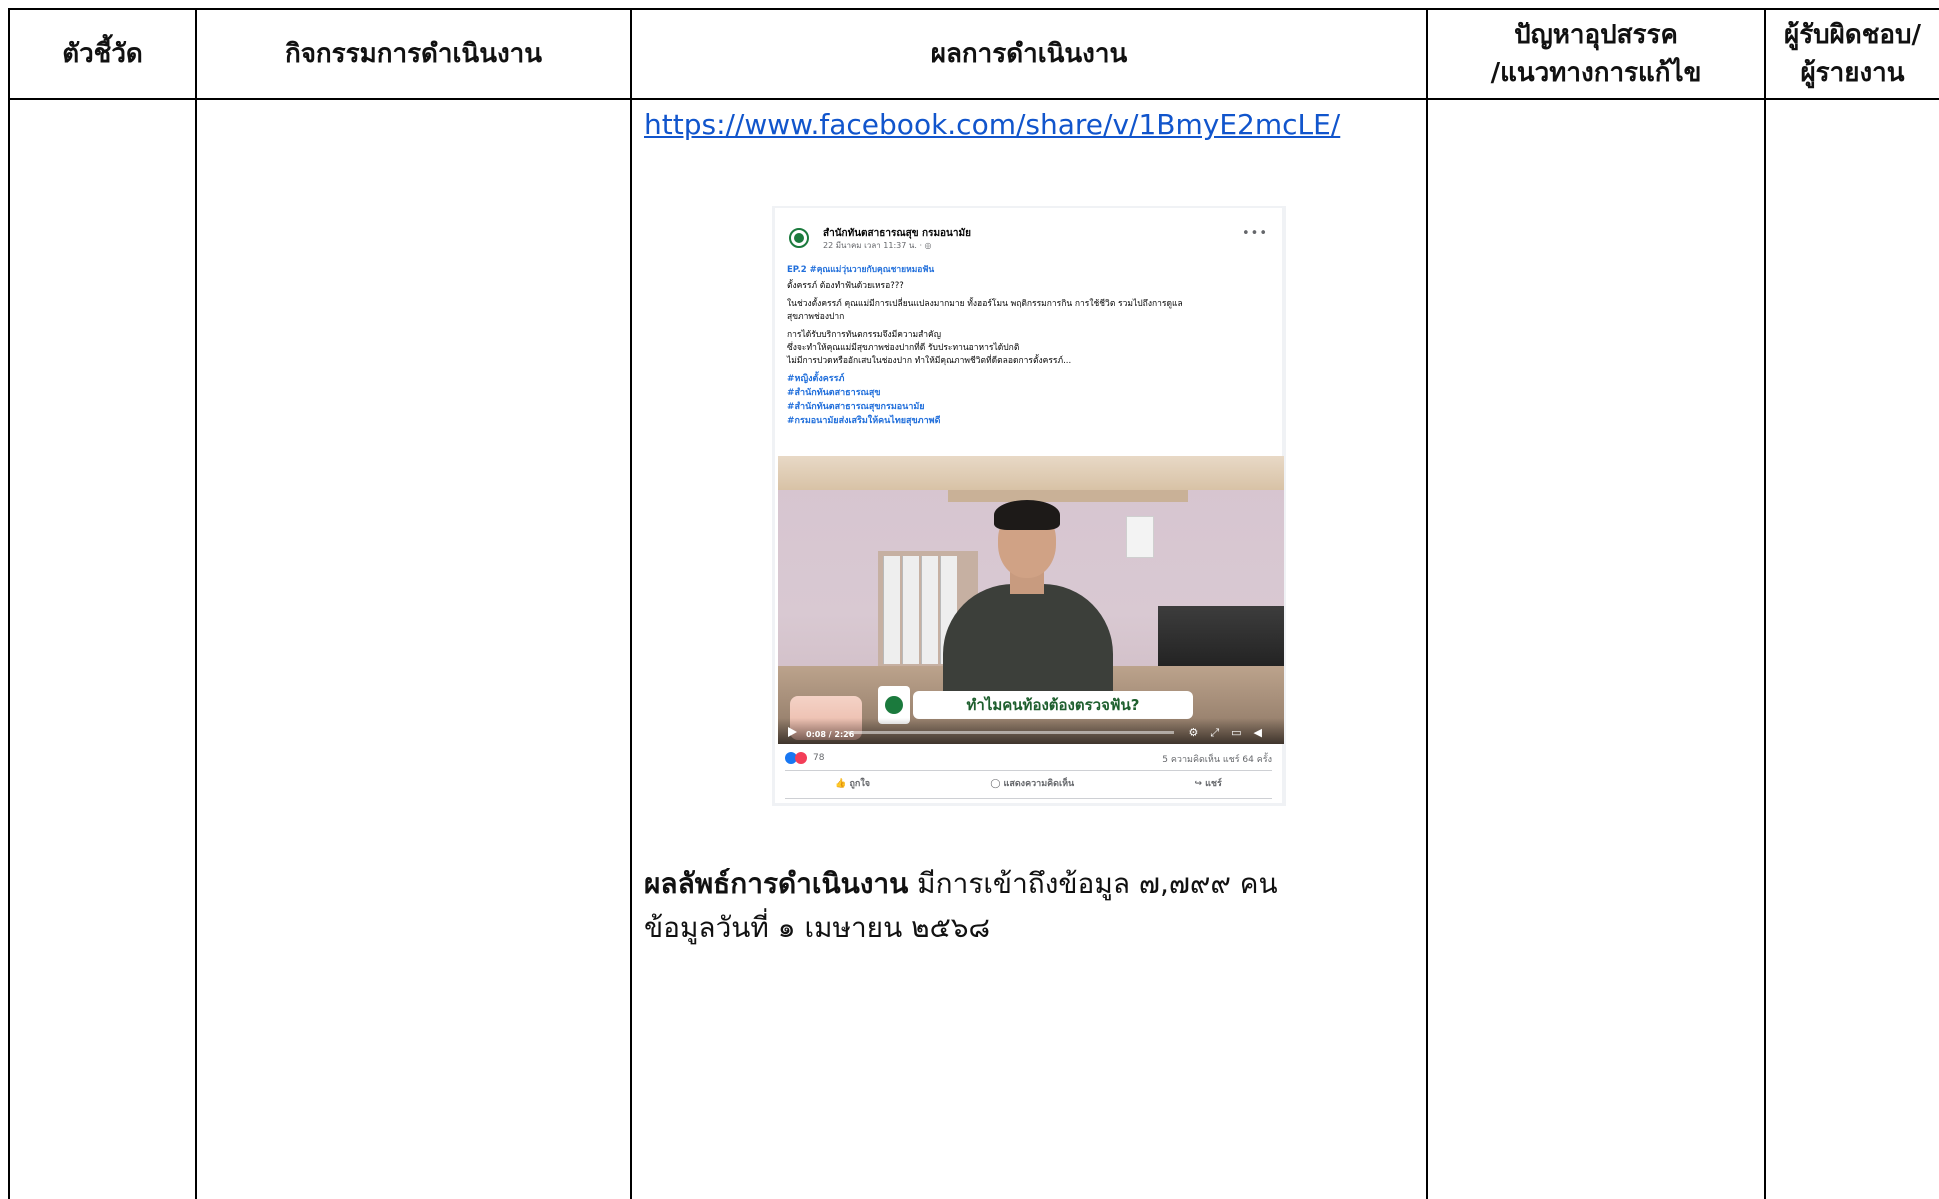  What do you see at coordinates (834, 392) in the screenshot?
I see `post-hashtag-2: #สำนักทันตสาธารณสุข` at bounding box center [834, 392].